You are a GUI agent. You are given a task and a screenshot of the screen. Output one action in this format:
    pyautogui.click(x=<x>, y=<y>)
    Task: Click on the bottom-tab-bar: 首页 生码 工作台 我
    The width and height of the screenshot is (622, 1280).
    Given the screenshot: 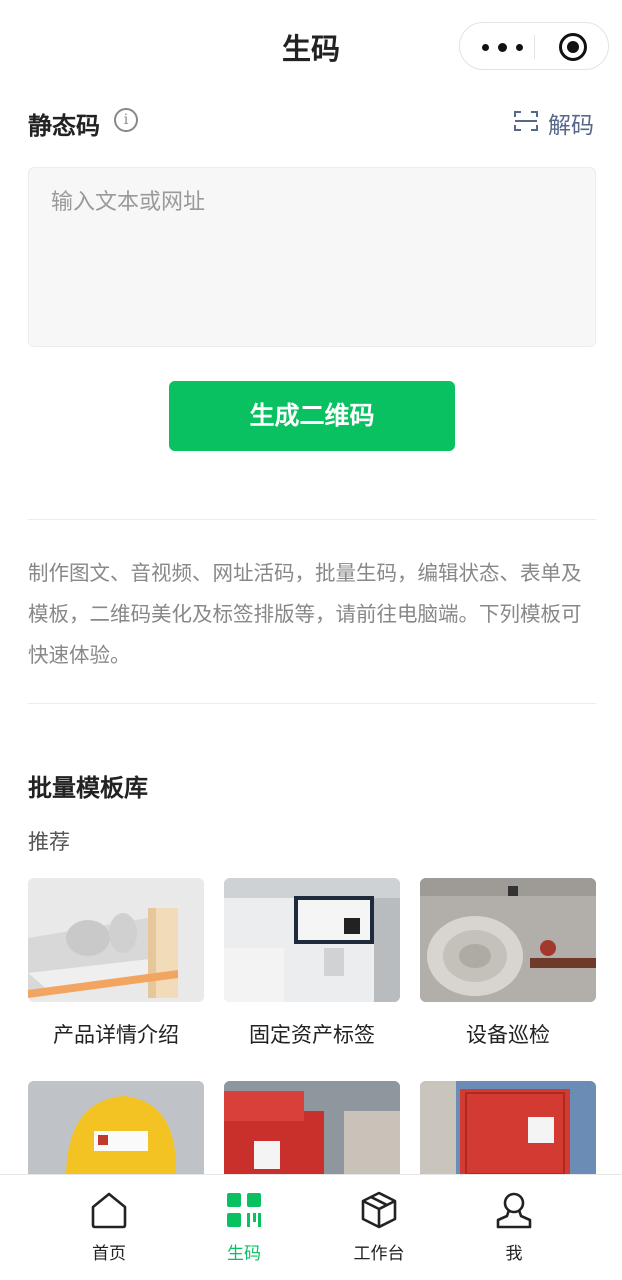 What is the action you would take?
    pyautogui.click(x=311, y=1227)
    